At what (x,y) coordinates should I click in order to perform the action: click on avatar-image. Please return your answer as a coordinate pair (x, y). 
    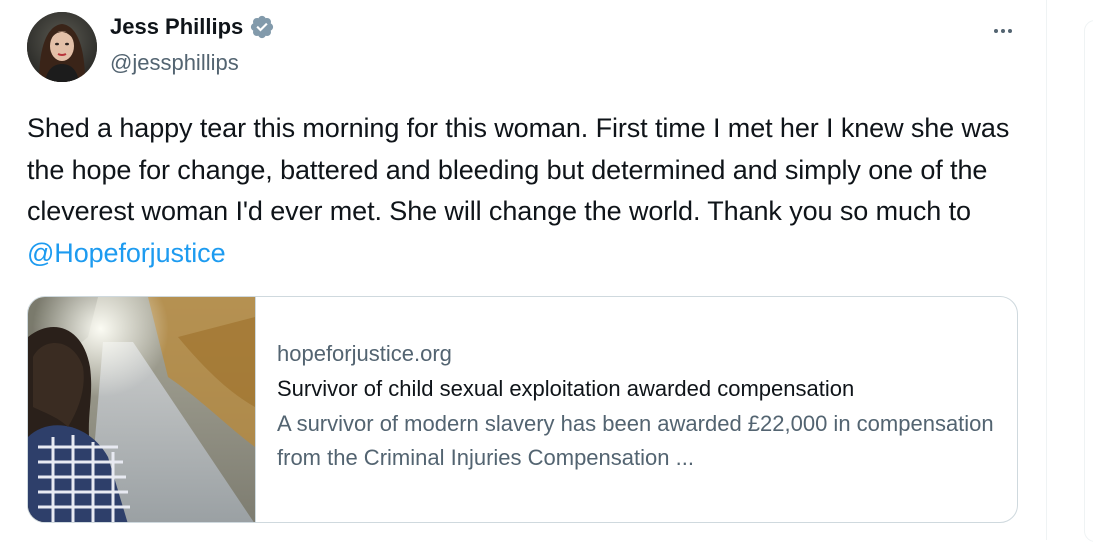
    Looking at the image, I should click on (62, 47).